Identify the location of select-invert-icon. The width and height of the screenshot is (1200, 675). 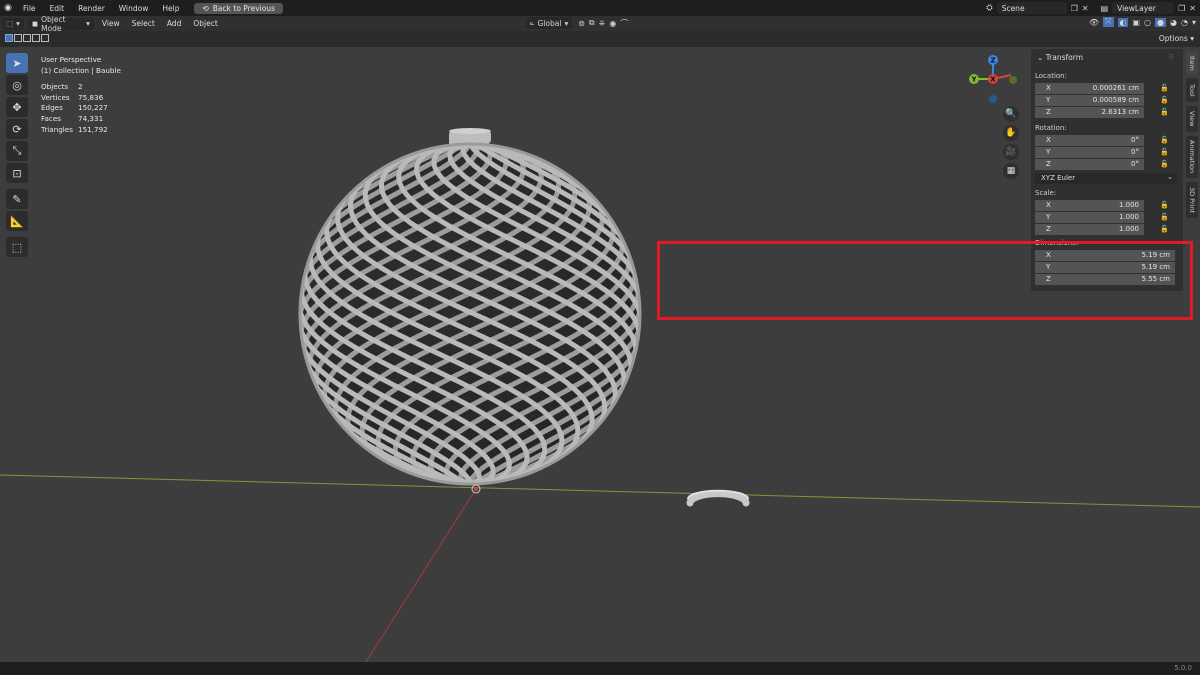
(36, 38).